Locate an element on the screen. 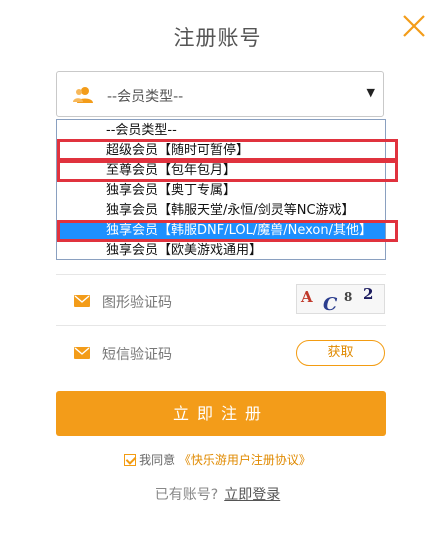 The height and width of the screenshot is (553, 435). member-option: 独享会员【奥丁专属】 is located at coordinates (221, 191).